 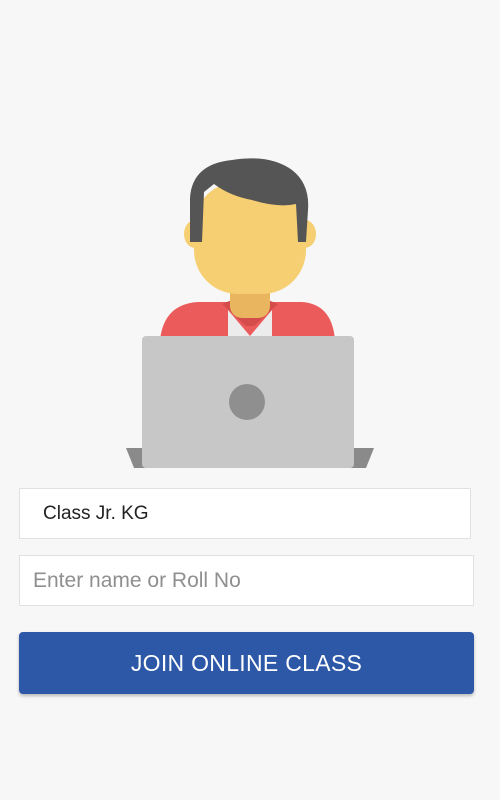 I want to click on join-online-class-button: JOIN ONLINE CLASS, so click(x=246, y=663).